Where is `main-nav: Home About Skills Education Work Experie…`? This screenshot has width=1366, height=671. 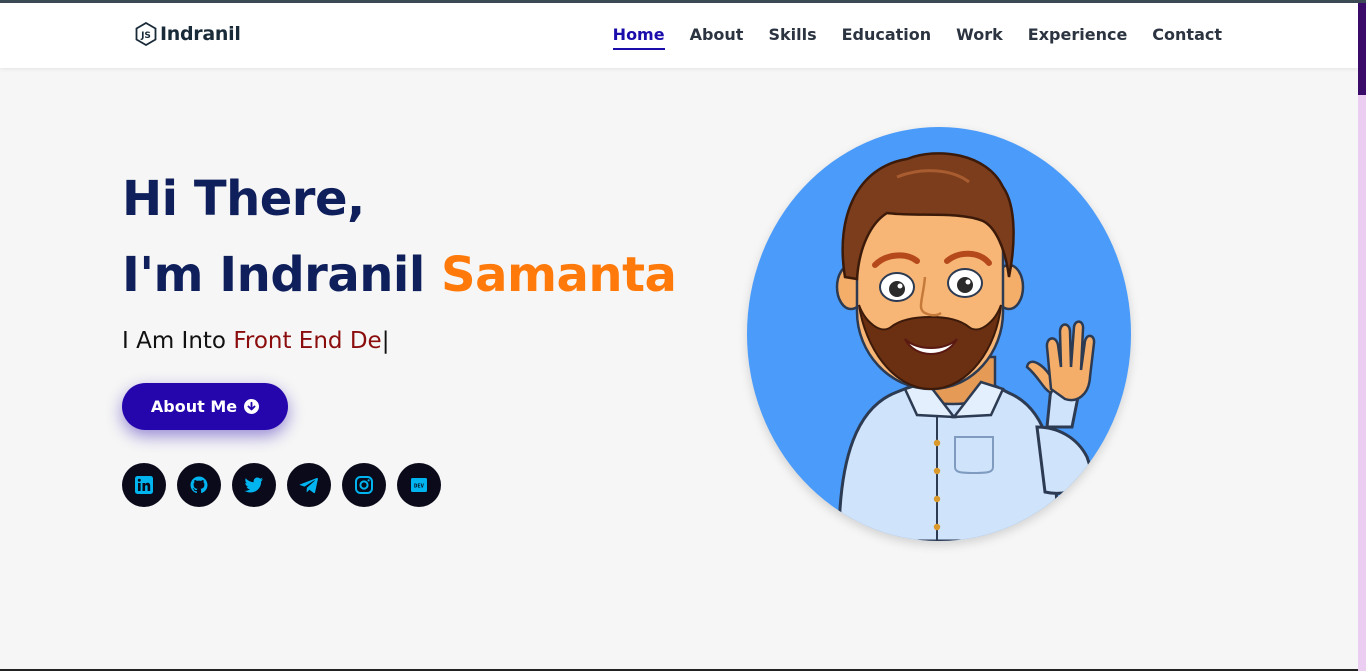
main-nav: Home About Skills Education Work Experie… is located at coordinates (917, 37).